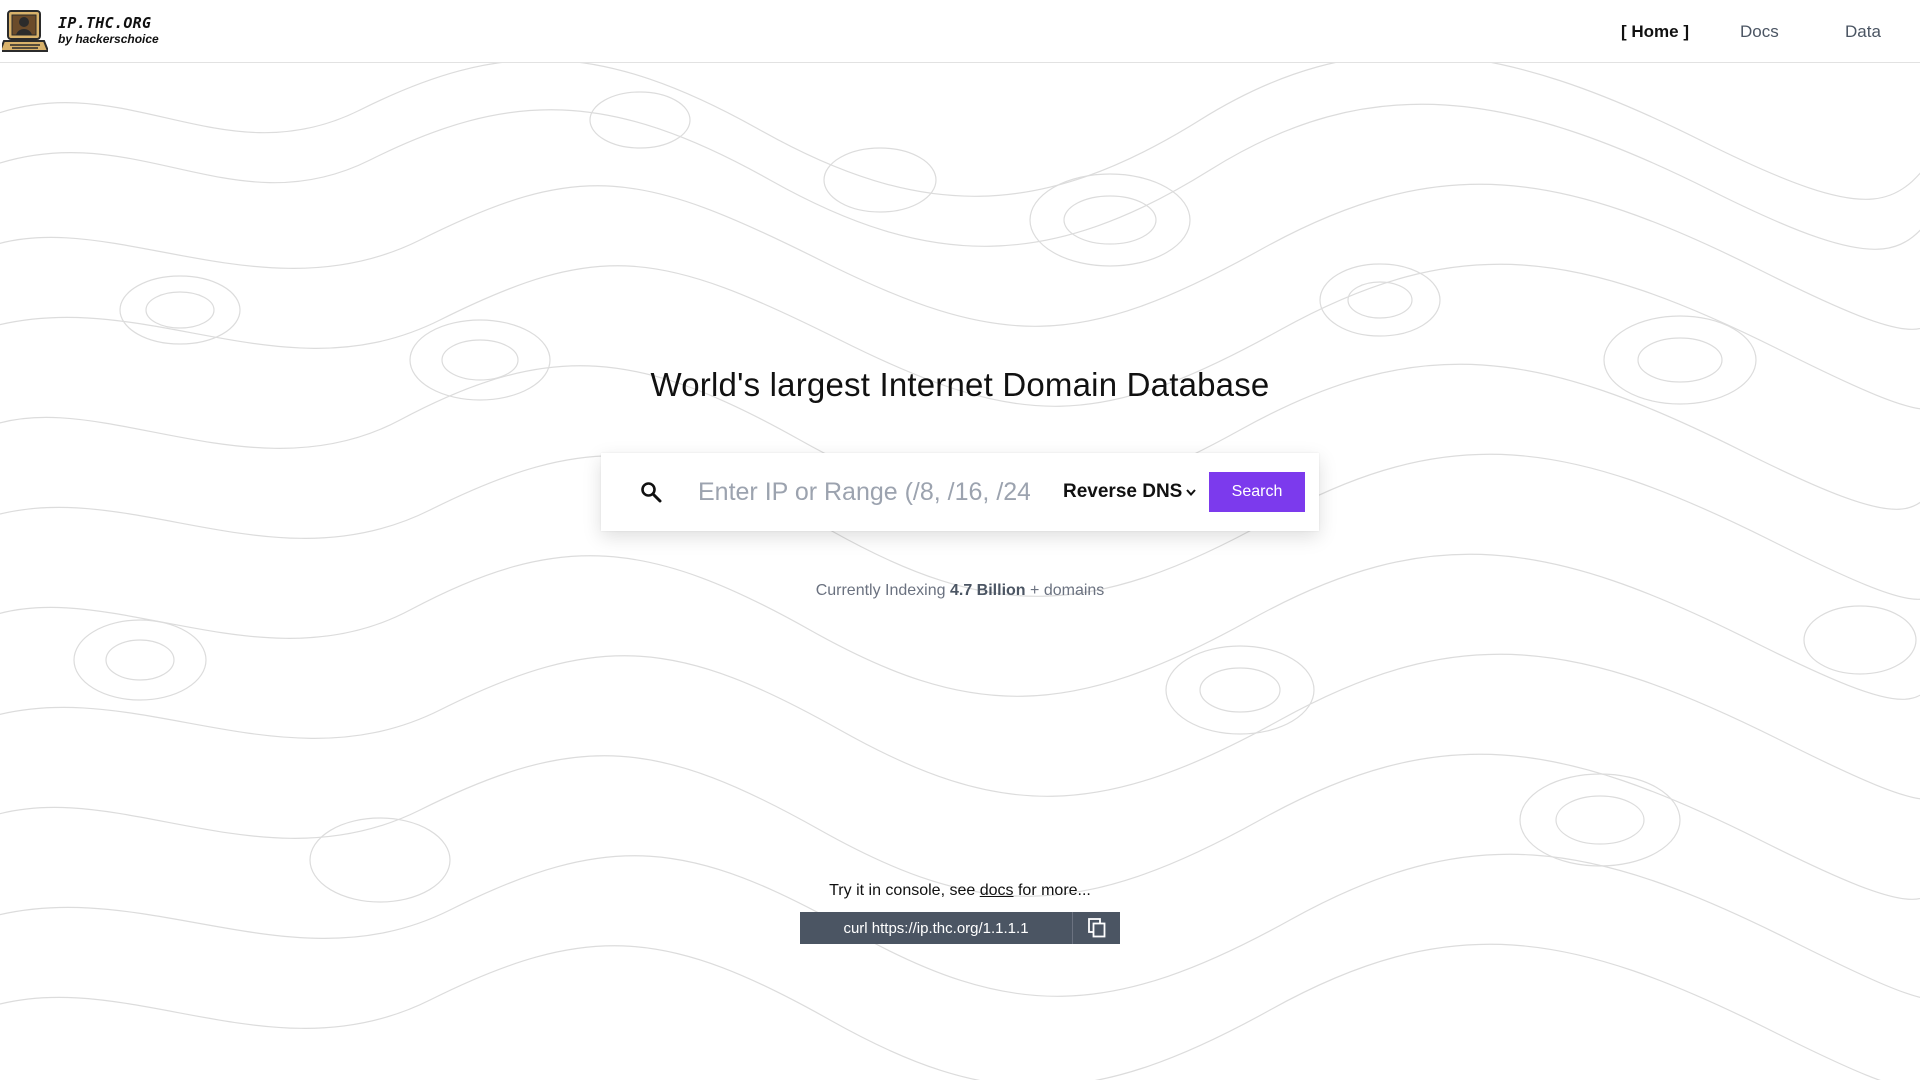 Image resolution: width=1920 pixels, height=1080 pixels. What do you see at coordinates (1191, 493) in the screenshot?
I see `chevron-down-icon` at bounding box center [1191, 493].